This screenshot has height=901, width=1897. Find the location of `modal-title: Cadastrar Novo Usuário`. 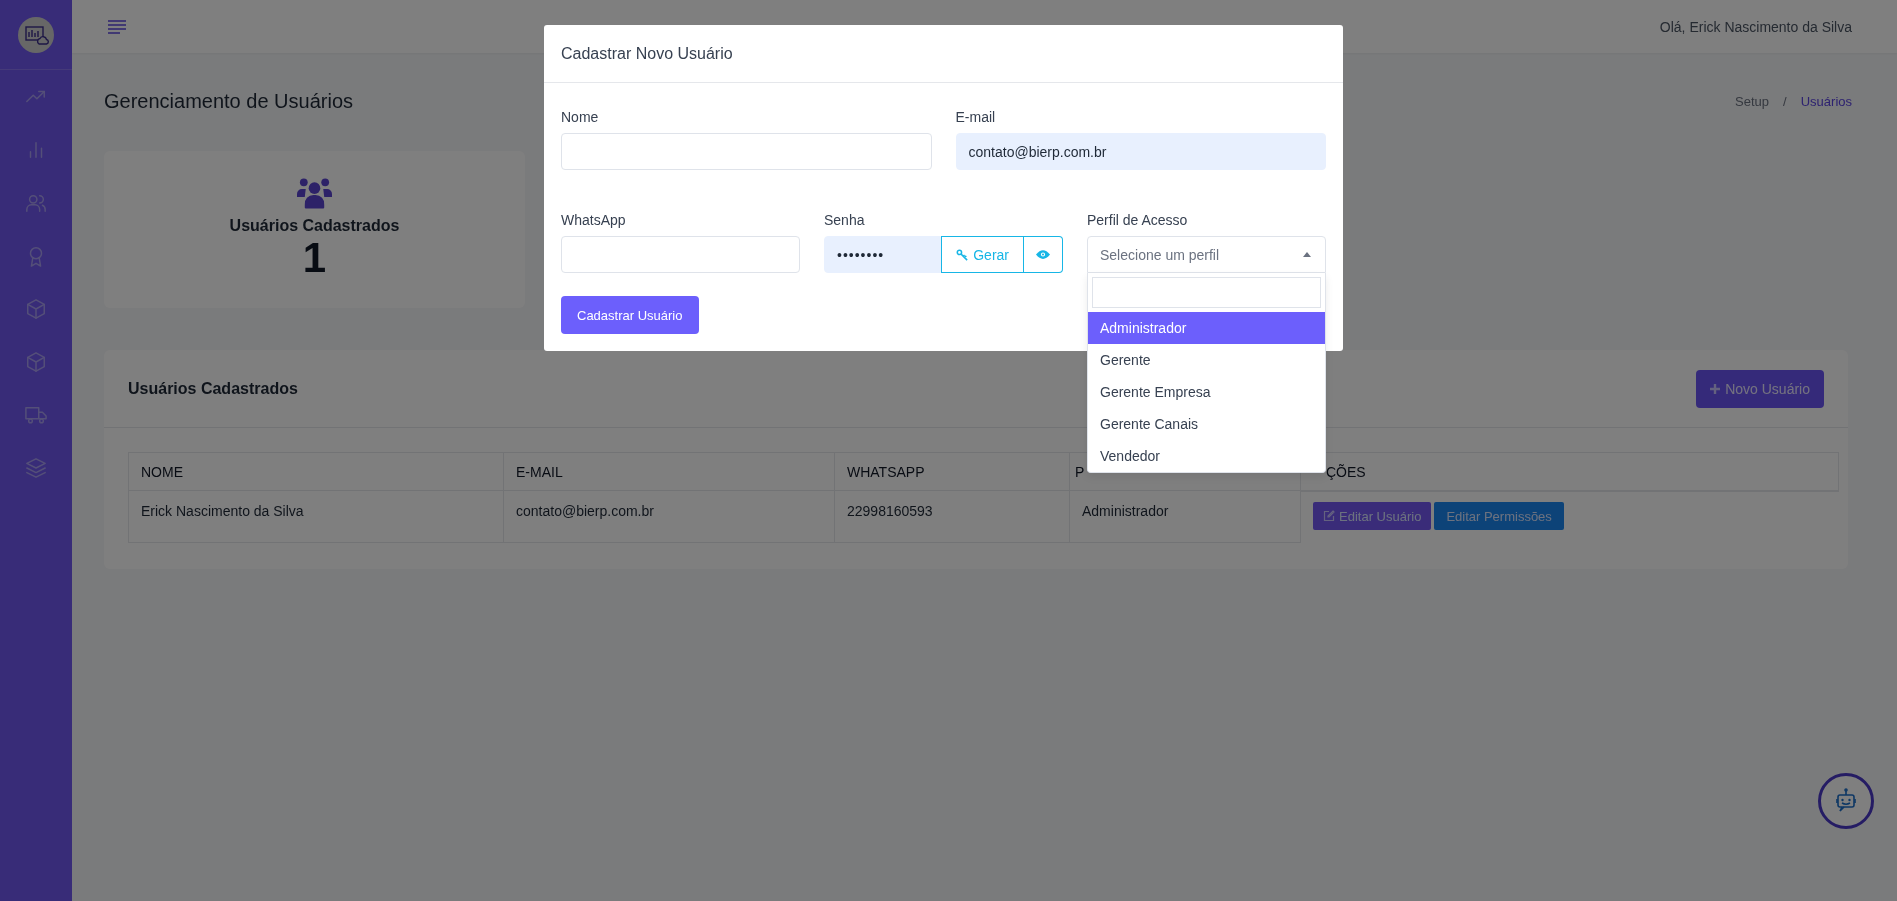

modal-title: Cadastrar Novo Usuário is located at coordinates (647, 53).